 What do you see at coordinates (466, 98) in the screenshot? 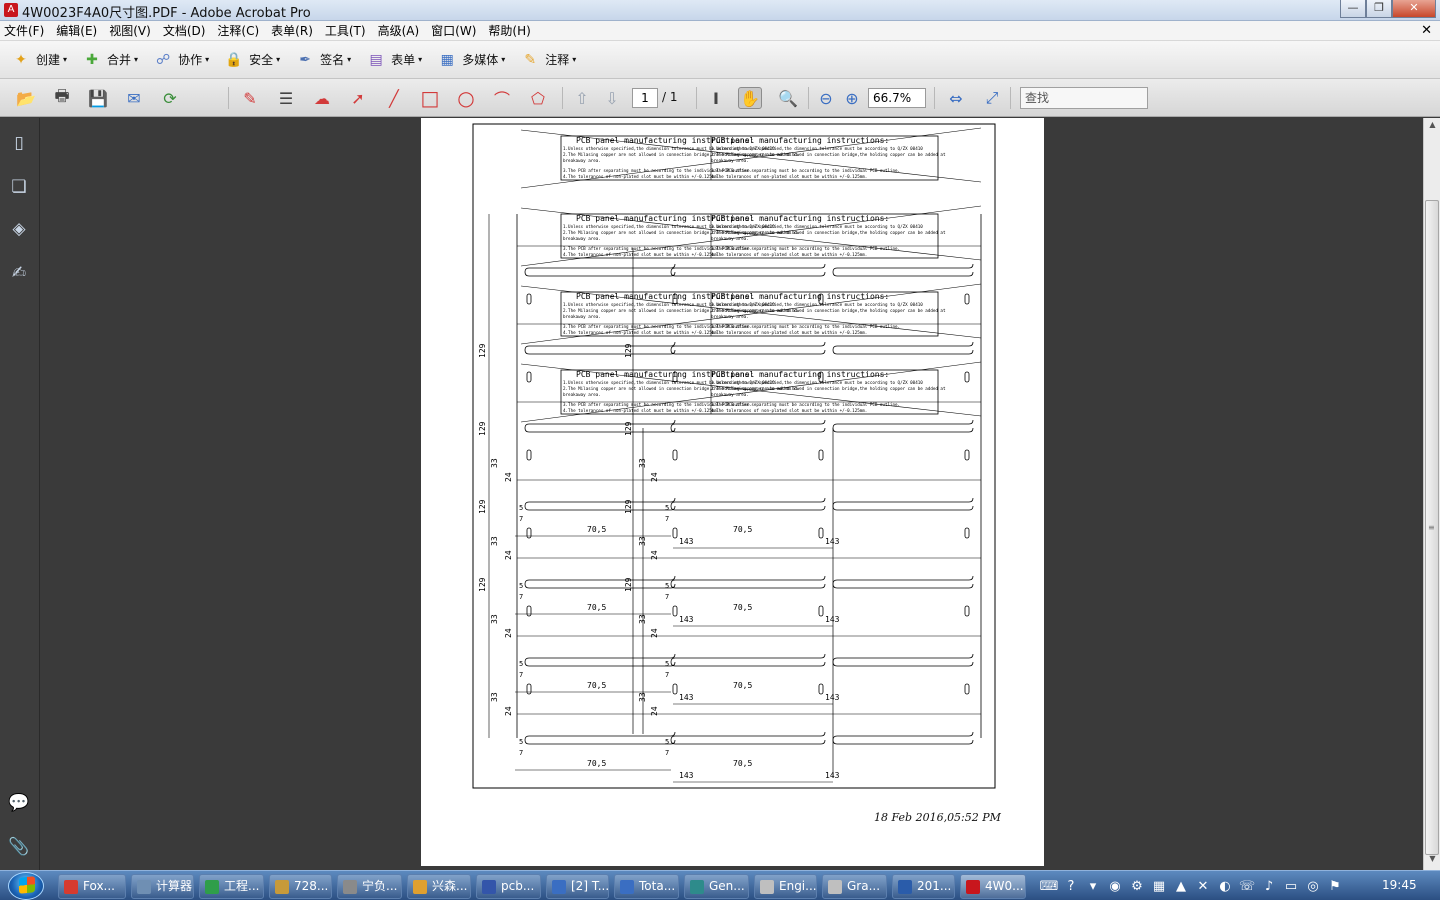
I see `ellipse-tool-icon: ○` at bounding box center [466, 98].